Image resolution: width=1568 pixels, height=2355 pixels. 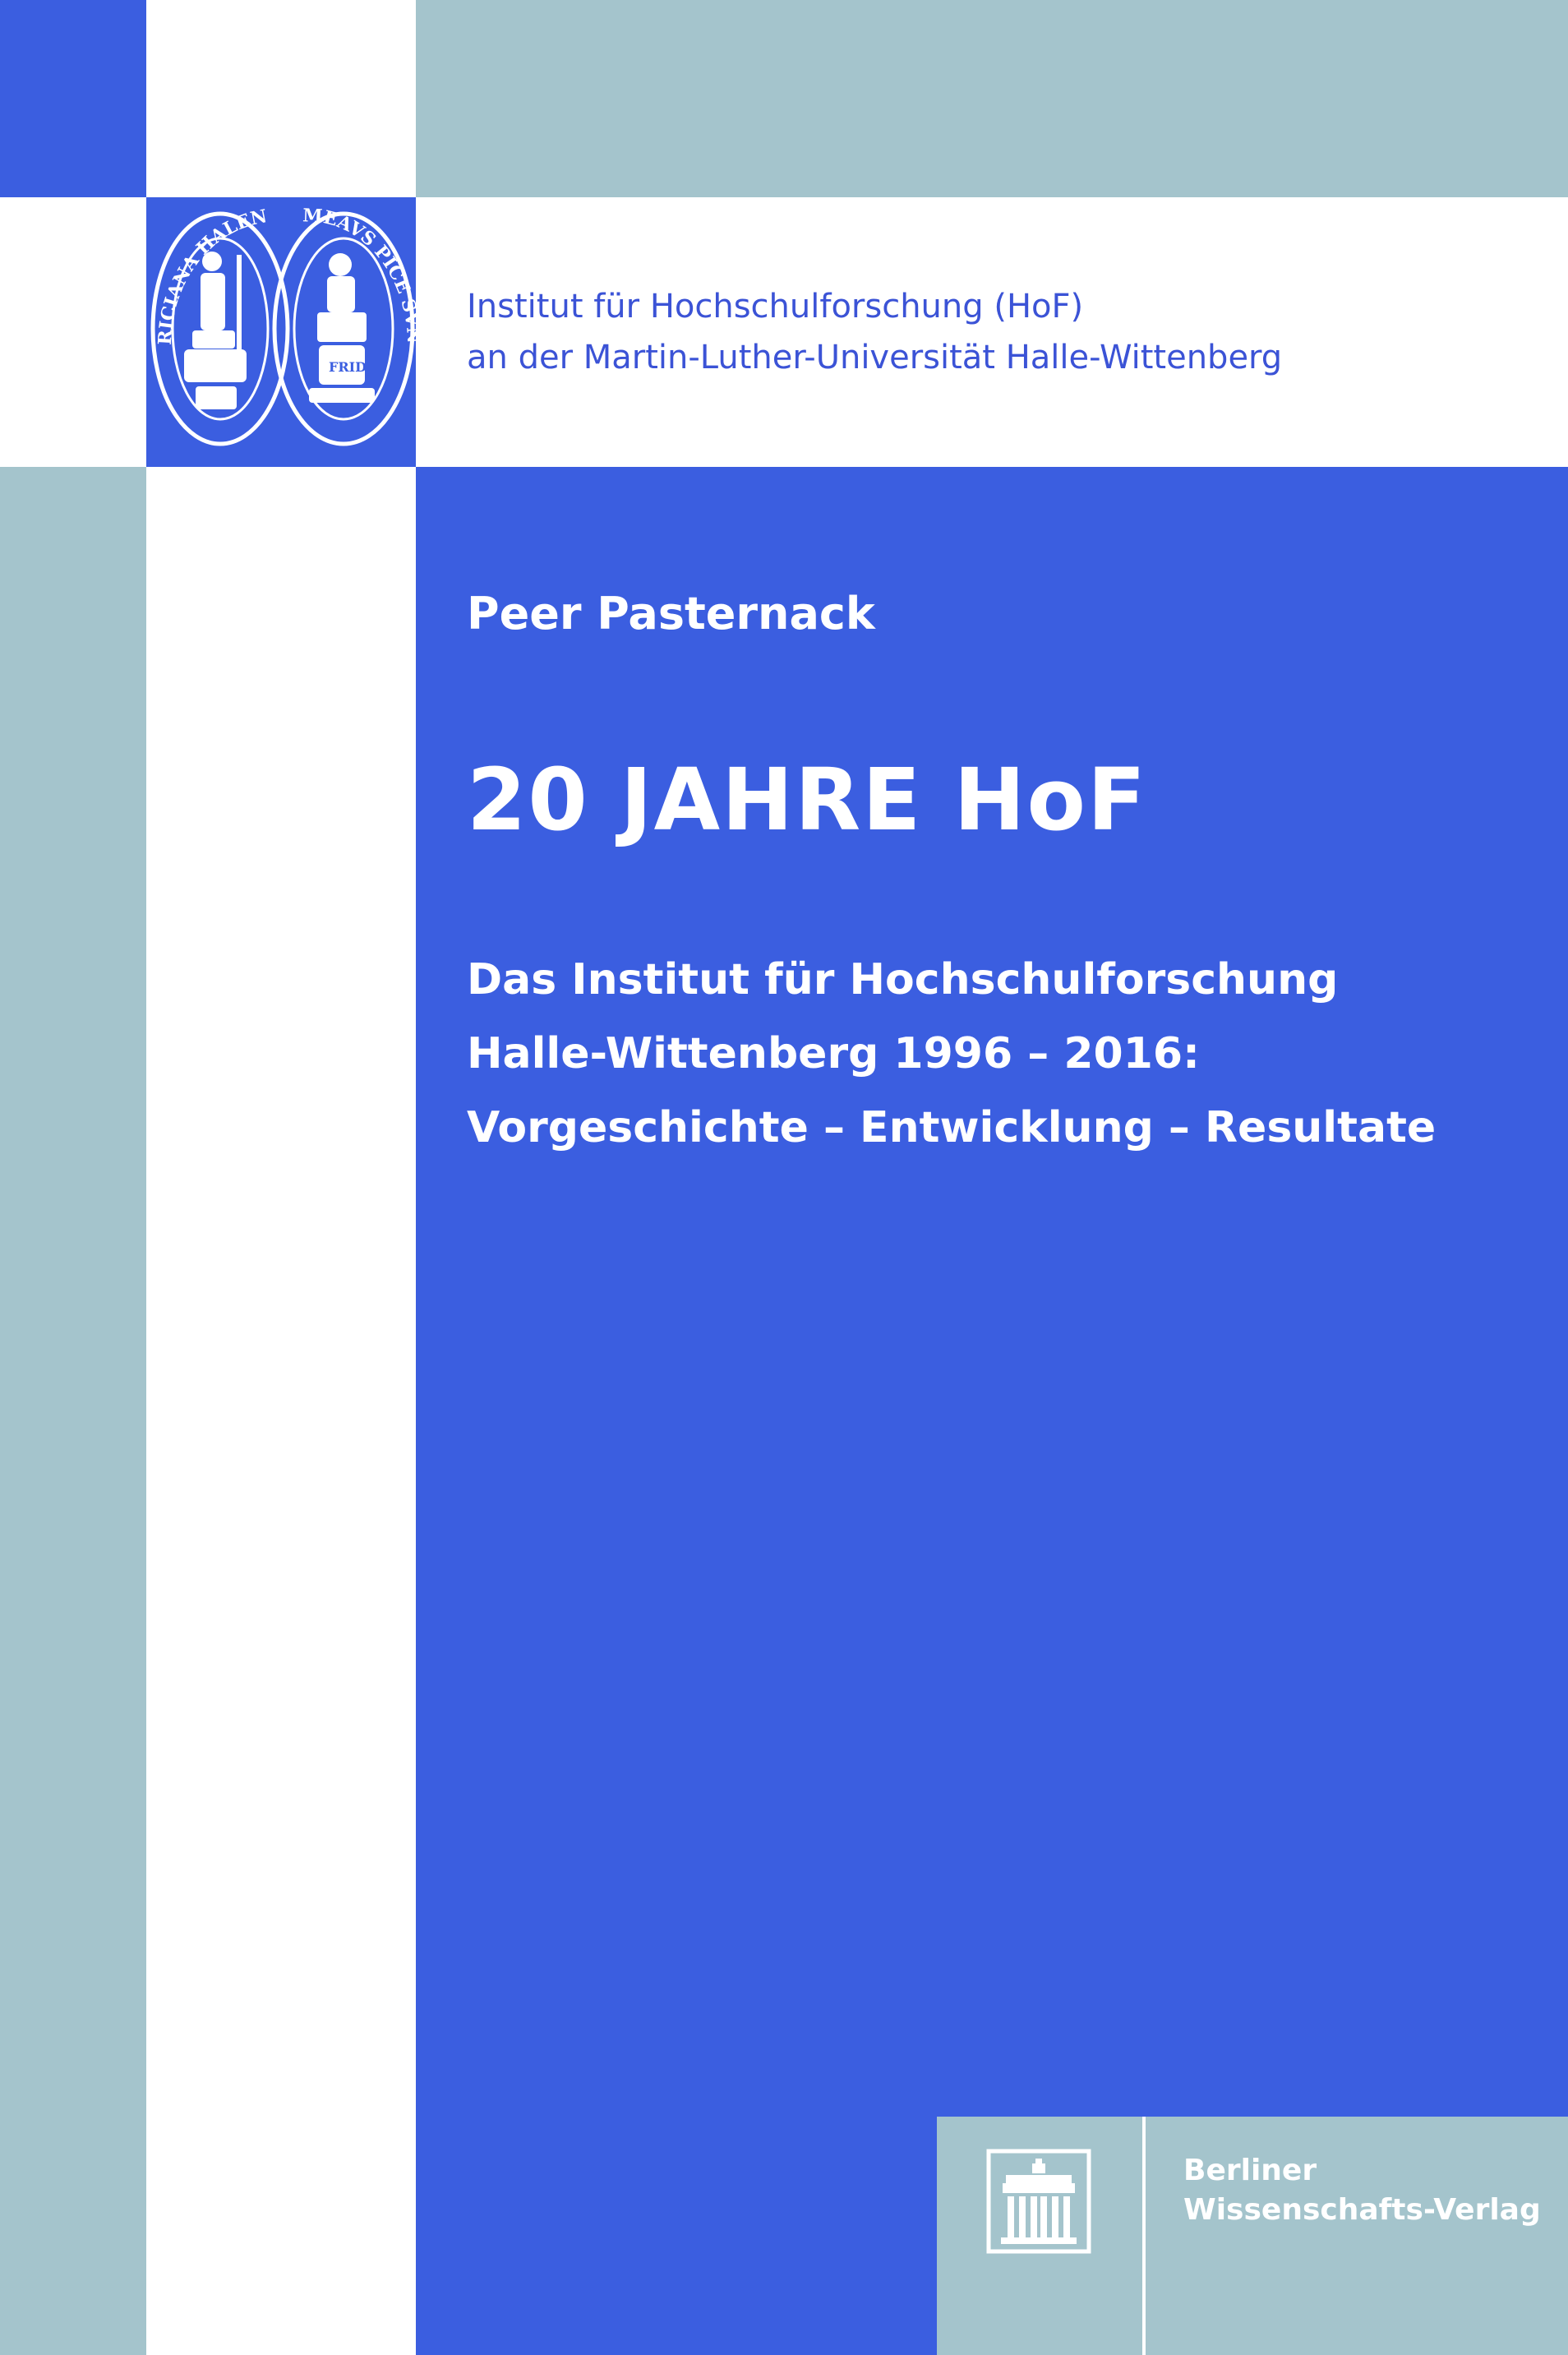 I want to click on color-block-left-teal, so click(x=73, y=1411).